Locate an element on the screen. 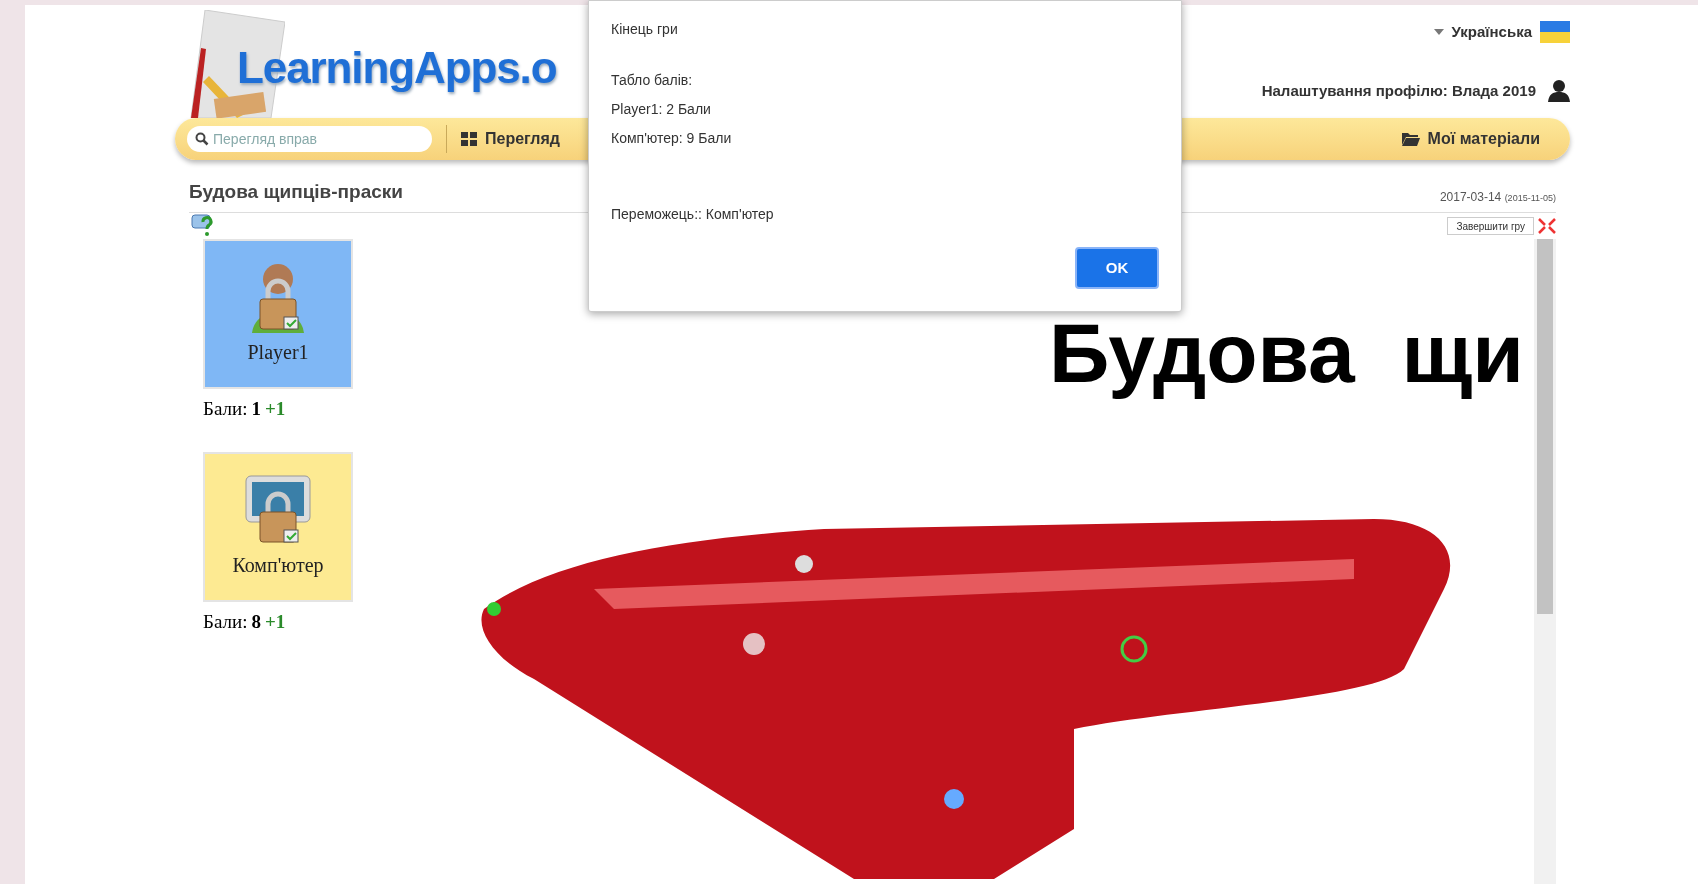 The width and height of the screenshot is (1698, 884). score-value: 1 is located at coordinates (256, 409).